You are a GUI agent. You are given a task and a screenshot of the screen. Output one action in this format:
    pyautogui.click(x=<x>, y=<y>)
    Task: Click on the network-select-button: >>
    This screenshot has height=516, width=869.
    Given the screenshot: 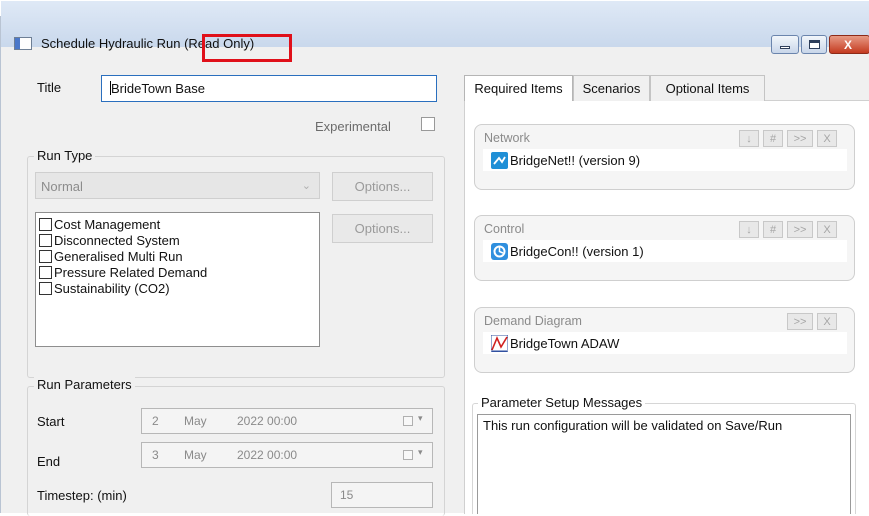 What is the action you would take?
    pyautogui.click(x=800, y=138)
    